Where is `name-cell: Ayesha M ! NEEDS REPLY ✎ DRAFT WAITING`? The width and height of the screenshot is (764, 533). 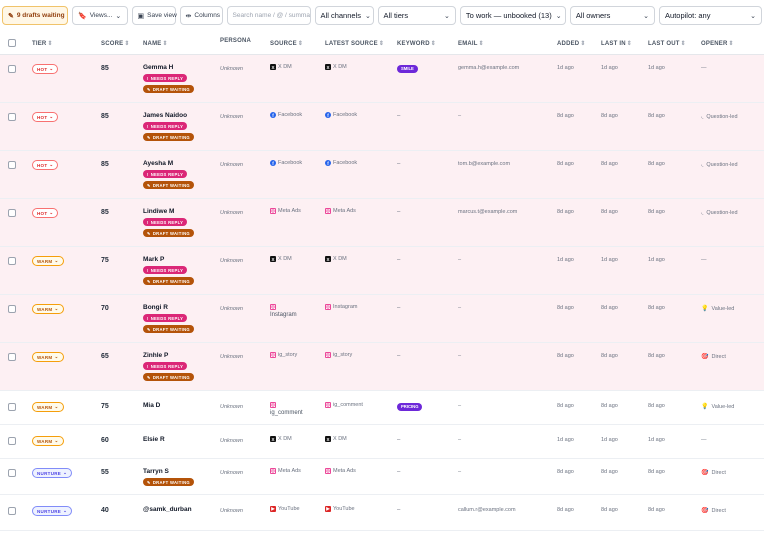 name-cell: Ayesha M ! NEEDS REPLY ✎ DRAFT WAITING is located at coordinates (168, 174).